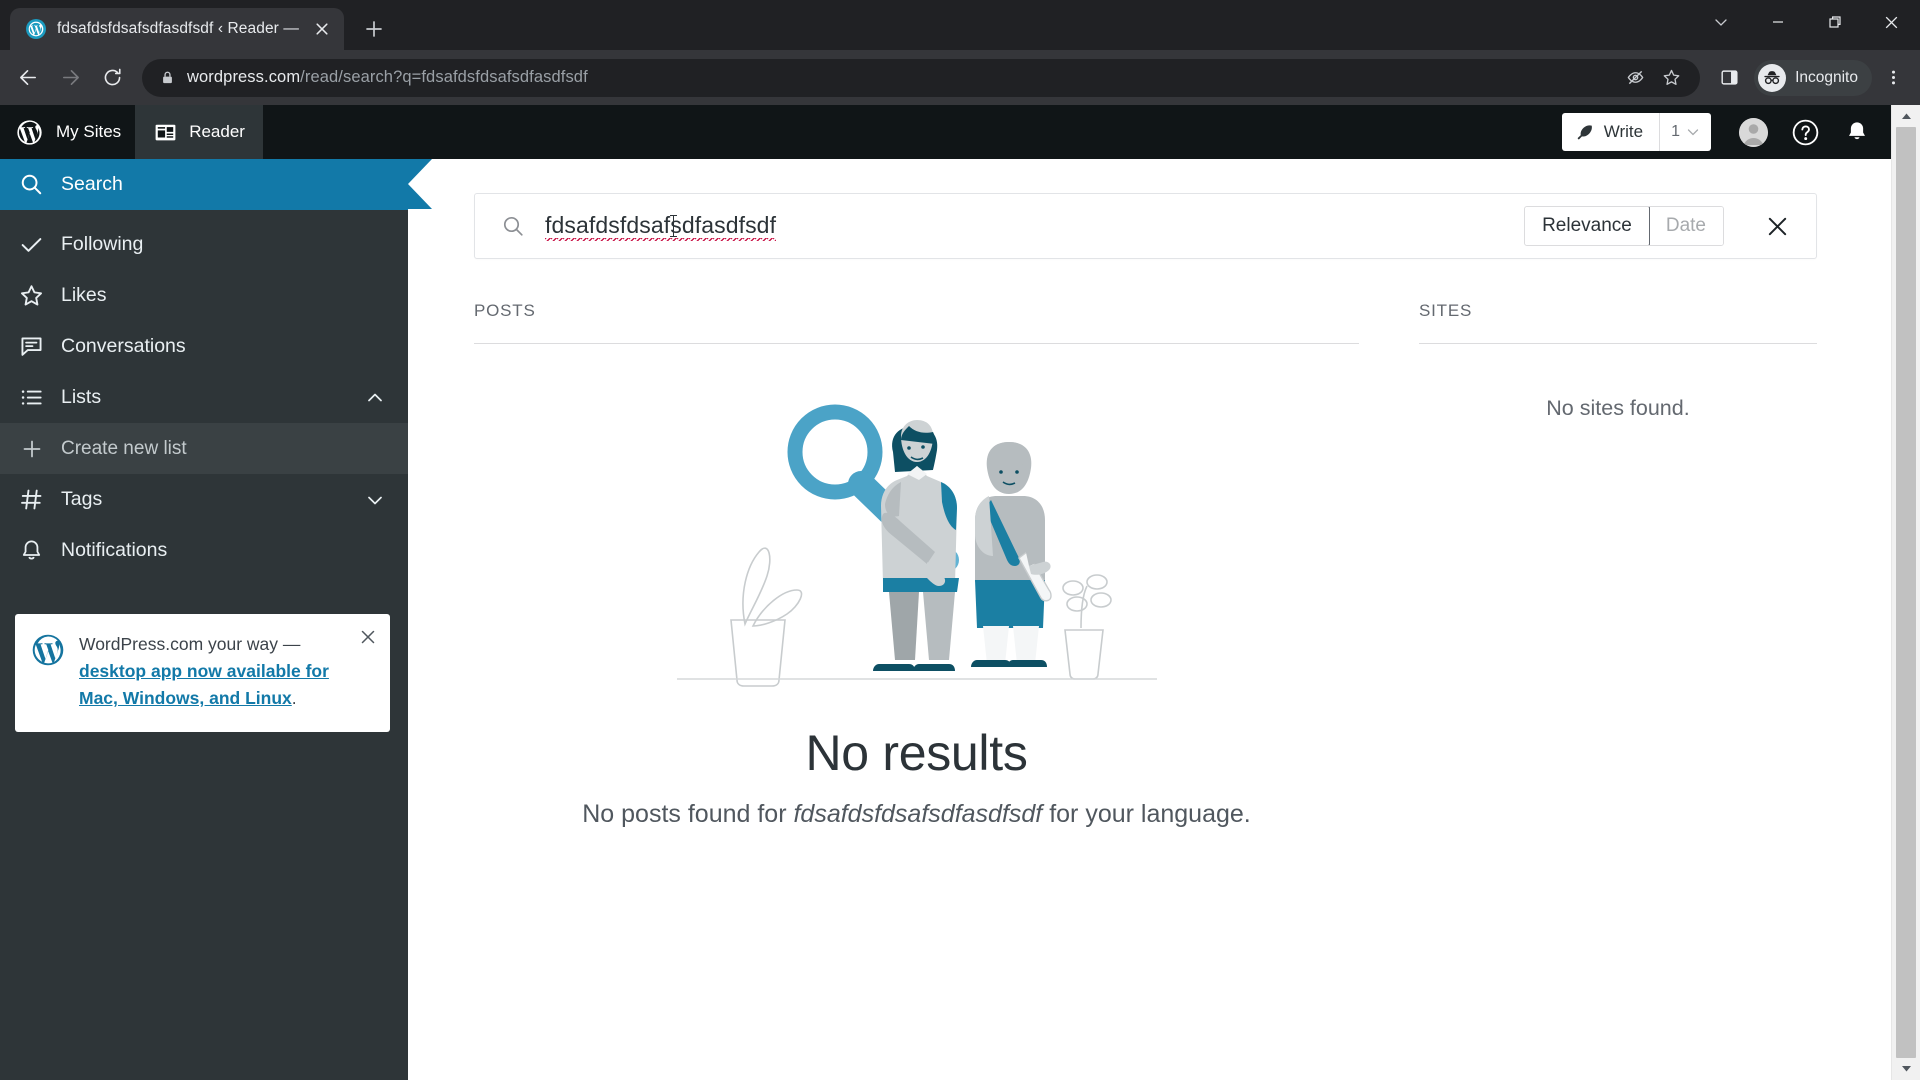  I want to click on no-results-prefix: No posts found for, so click(688, 814).